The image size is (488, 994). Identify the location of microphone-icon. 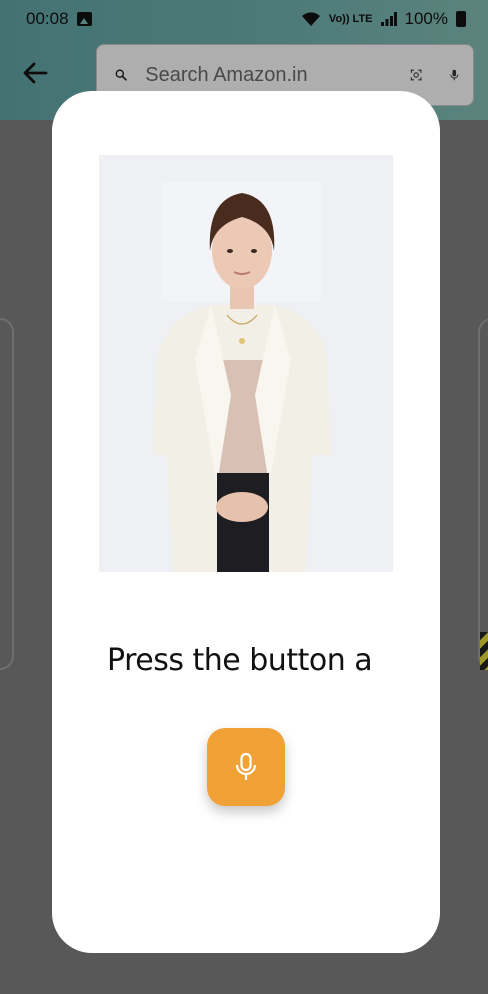
(246, 766).